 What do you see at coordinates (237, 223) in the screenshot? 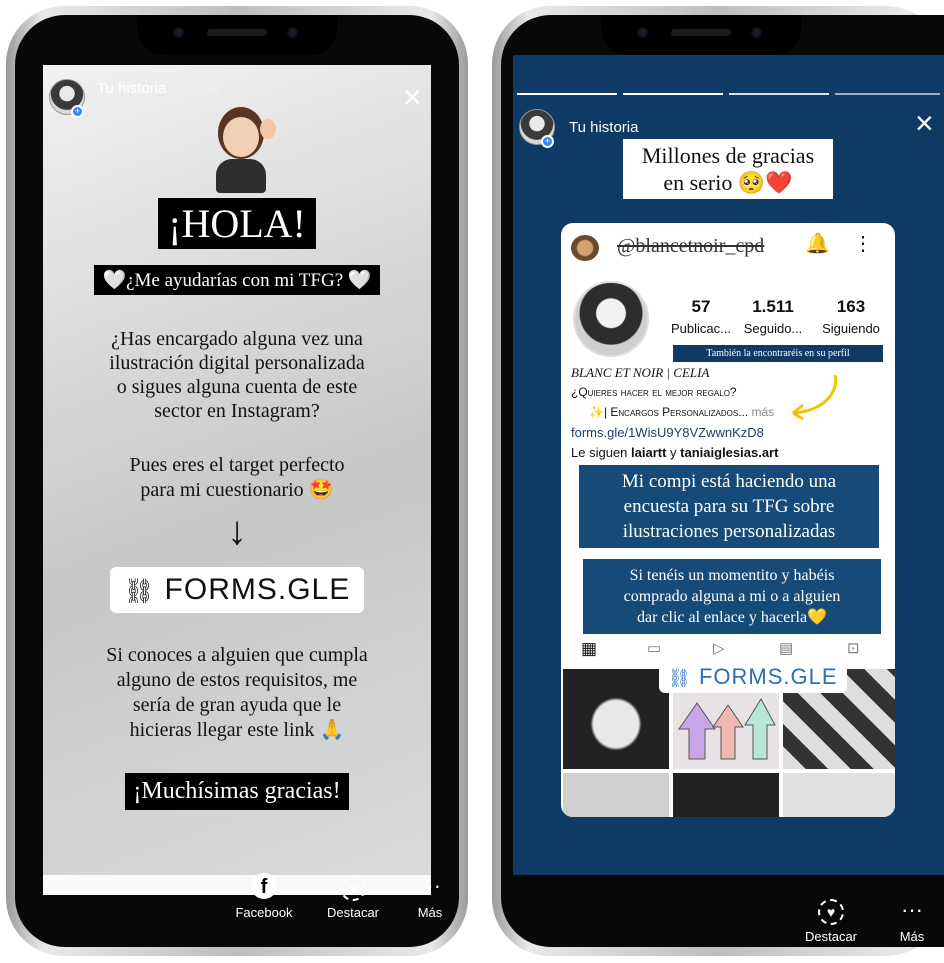
I see `greeting-title: ¡HOLA!` at bounding box center [237, 223].